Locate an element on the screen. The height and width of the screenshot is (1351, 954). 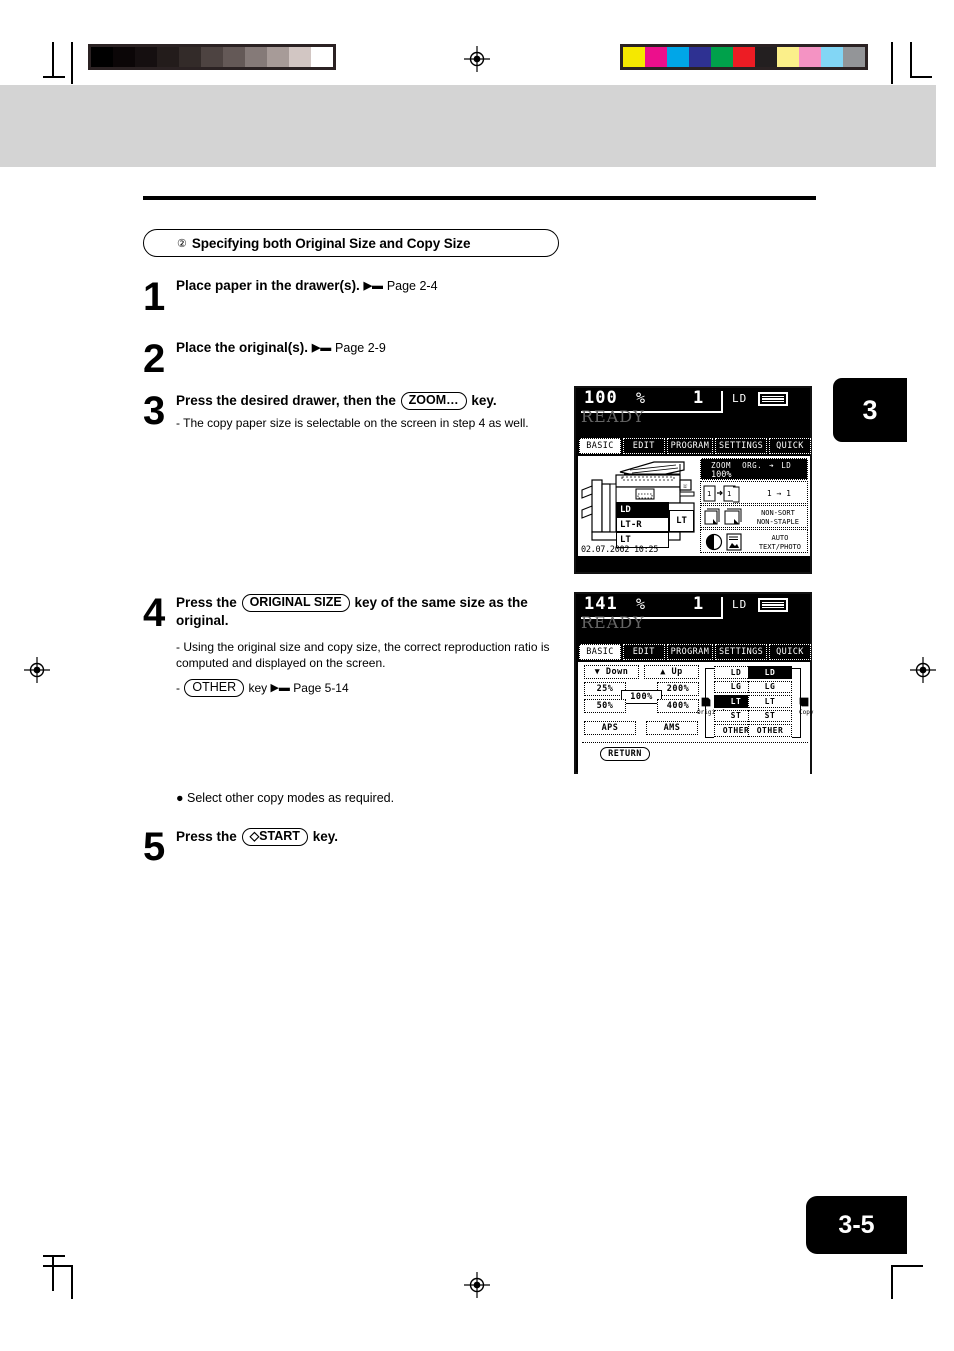
zoom-up-label: ▲ Up is located at coordinates (671, 672).